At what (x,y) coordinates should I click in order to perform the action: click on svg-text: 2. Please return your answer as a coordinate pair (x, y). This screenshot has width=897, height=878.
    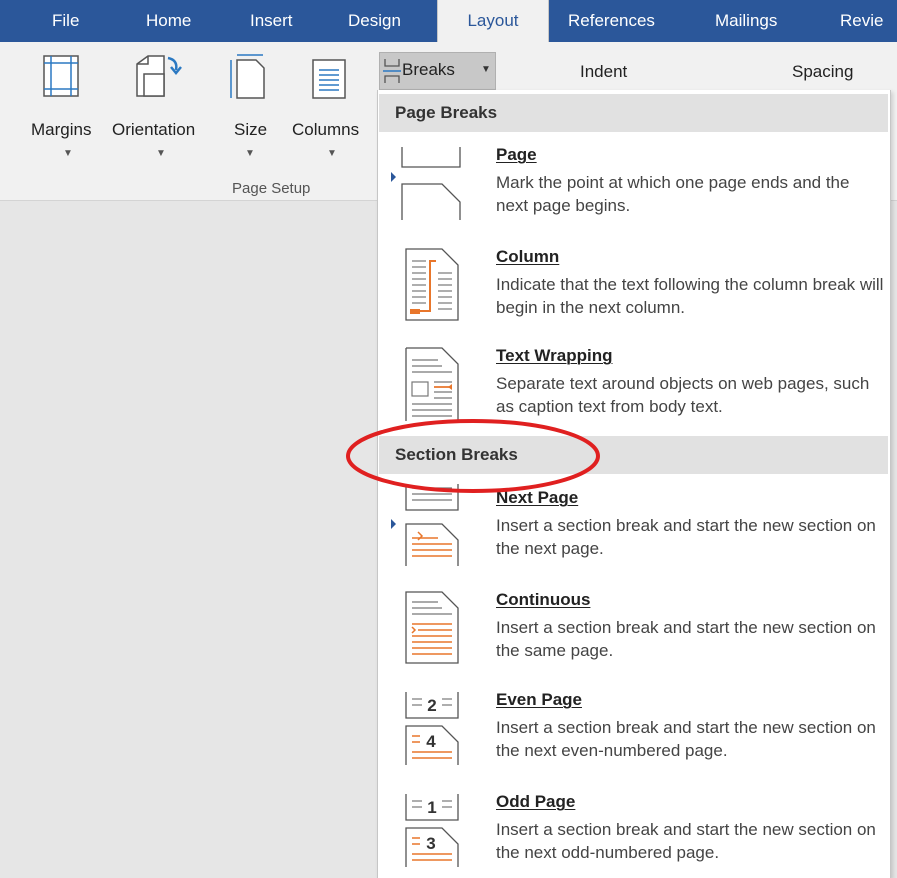
    Looking at the image, I should click on (431, 705).